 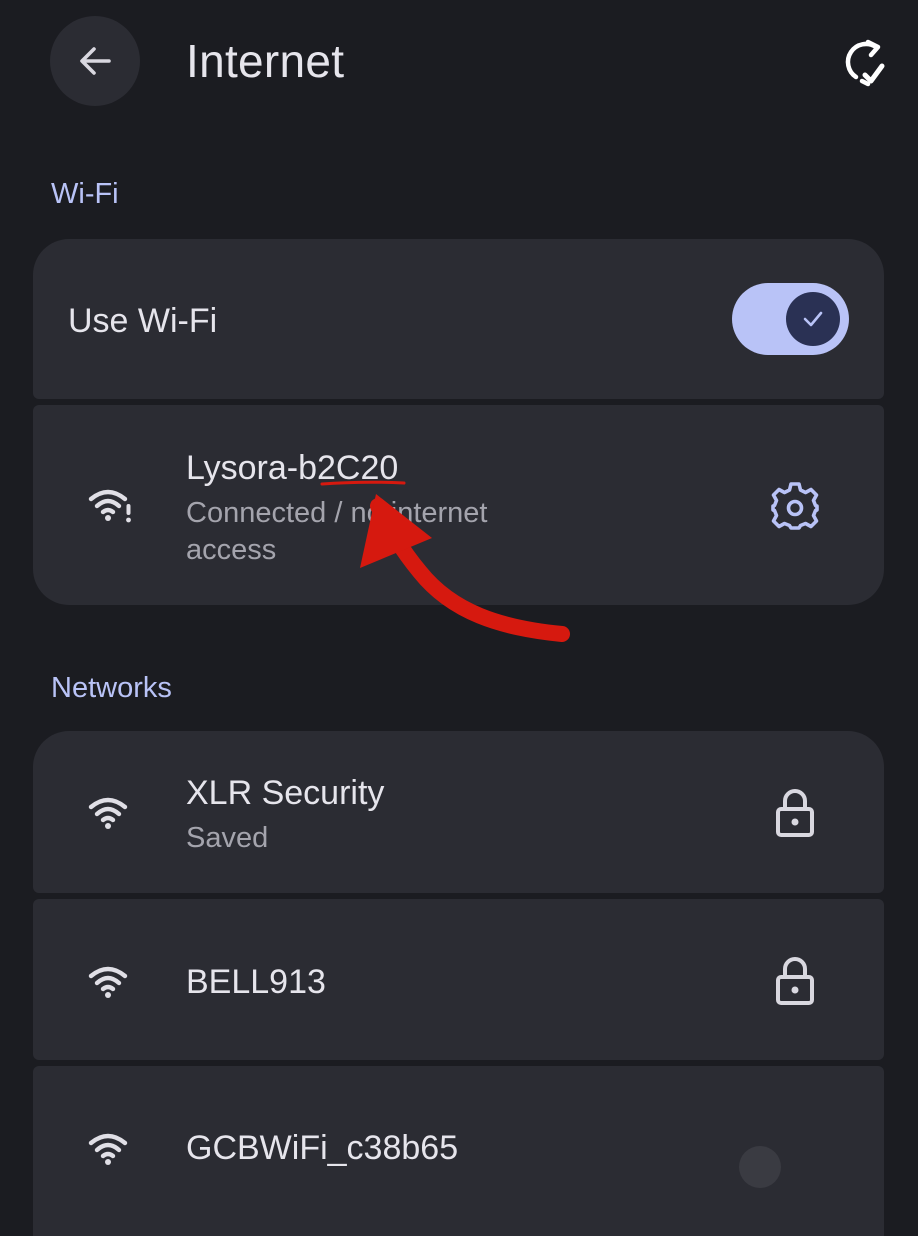 I want to click on connected-network-status: Connected / no internet, so click(x=337, y=513).